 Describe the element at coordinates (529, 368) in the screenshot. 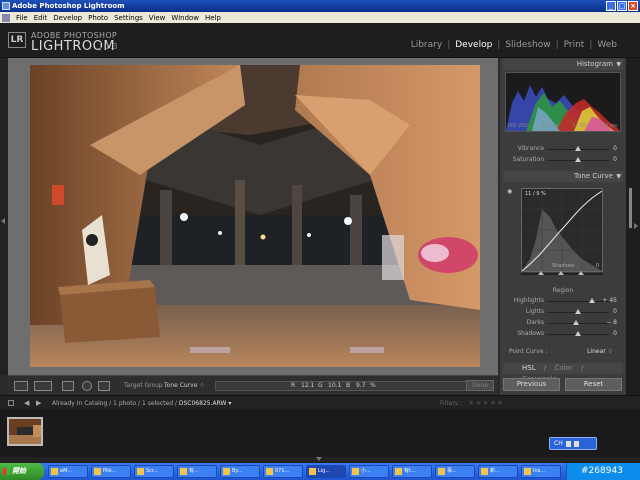

I see `tab-hsl: HSL` at that location.